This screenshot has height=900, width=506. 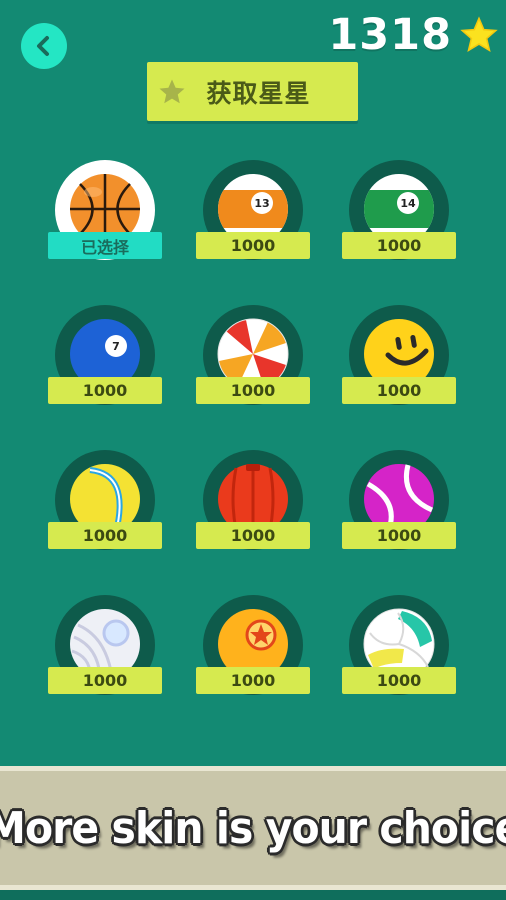 I want to click on skin-cell-tennis-yellow: 1000, so click(x=105, y=500).